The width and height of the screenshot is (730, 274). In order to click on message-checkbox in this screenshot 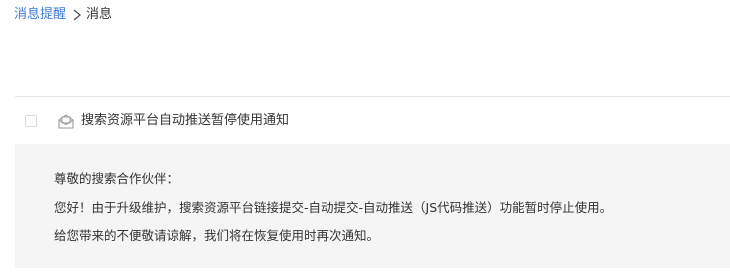, I will do `click(31, 120)`.